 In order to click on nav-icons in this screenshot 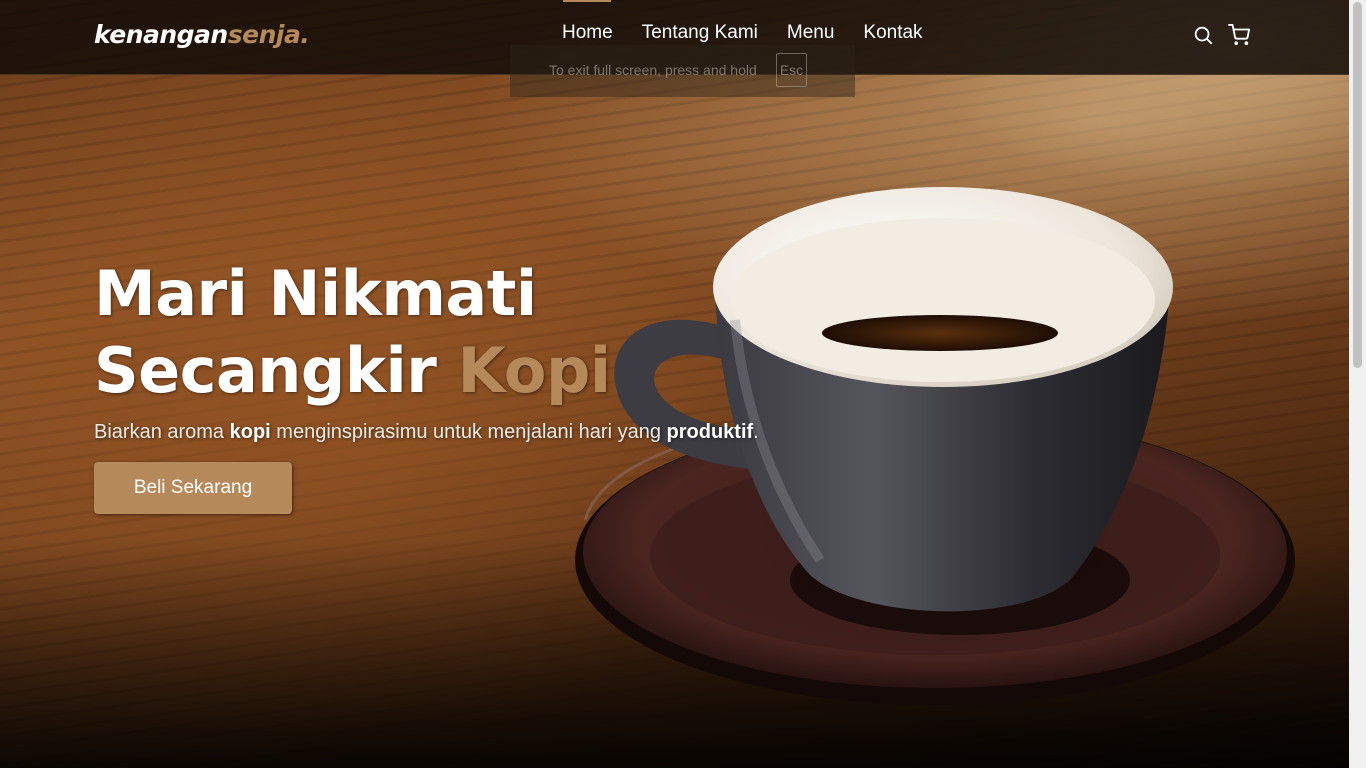, I will do `click(1221, 35)`.